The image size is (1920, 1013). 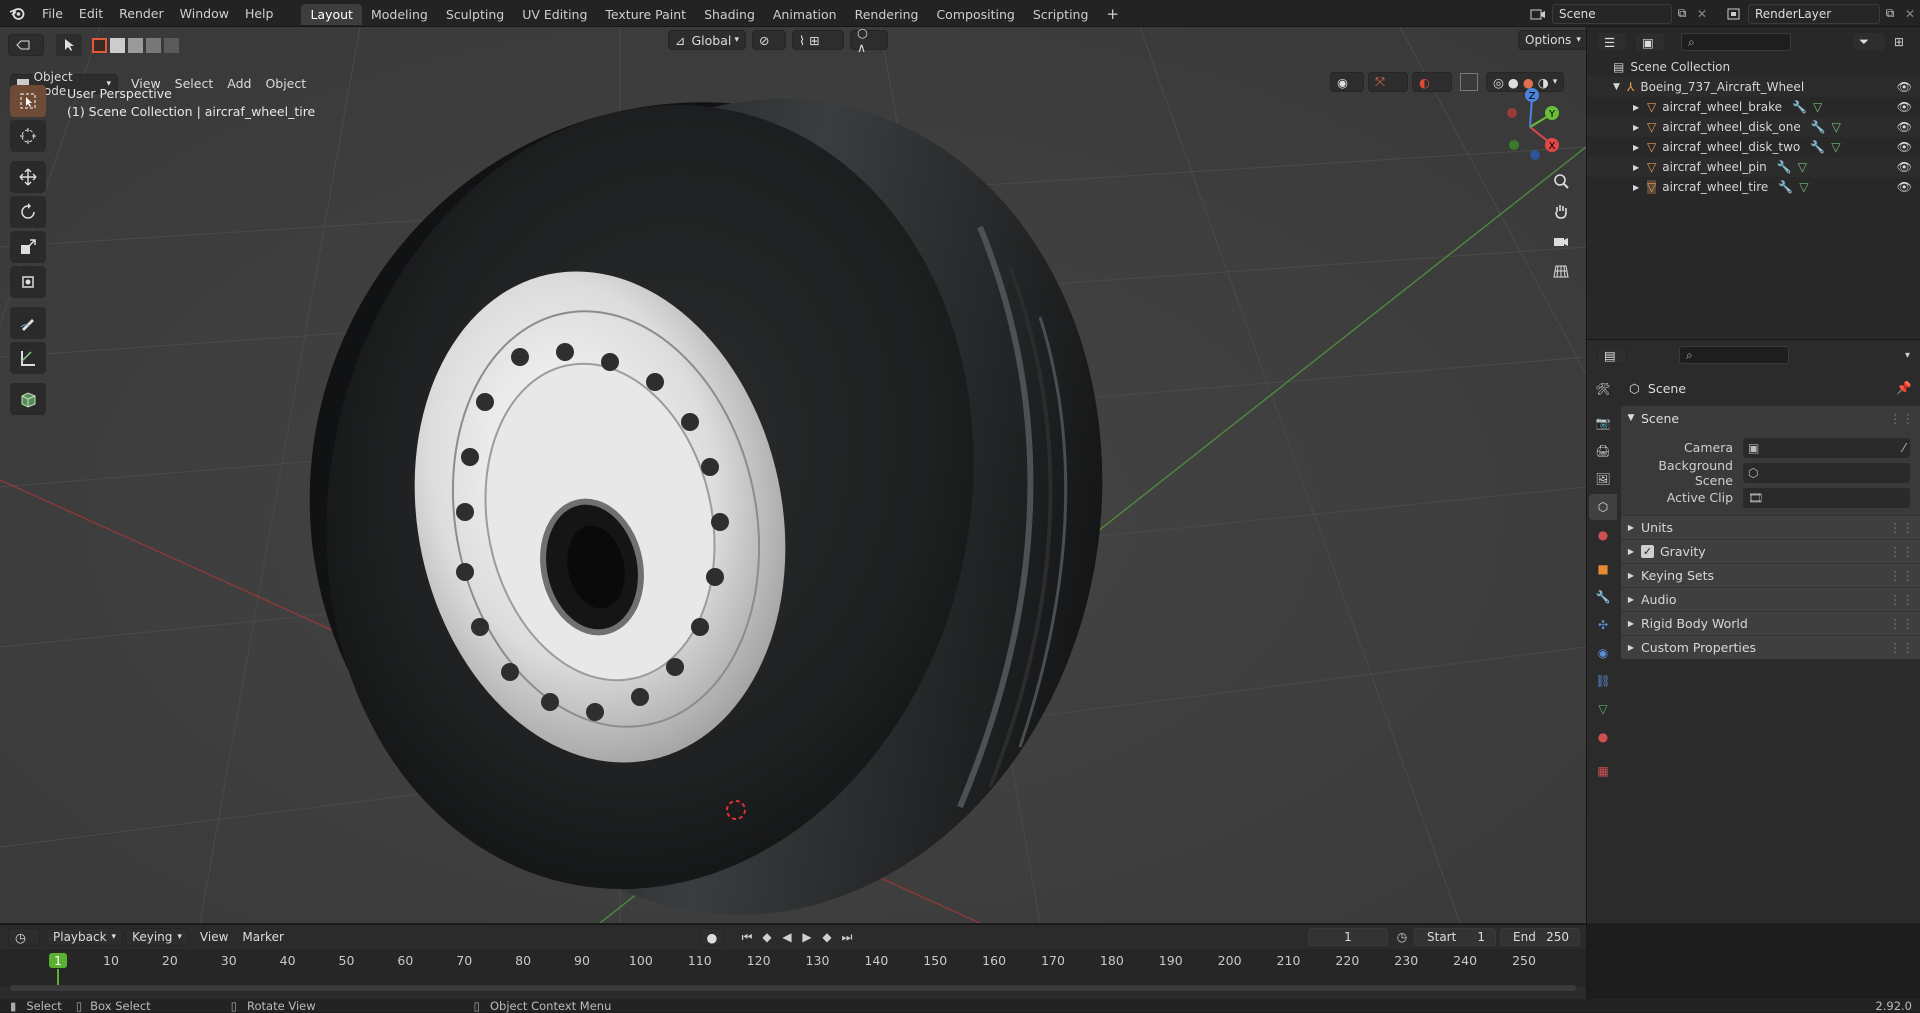 What do you see at coordinates (1736, 42) in the screenshot?
I see `outliner-search-input: ⌕` at bounding box center [1736, 42].